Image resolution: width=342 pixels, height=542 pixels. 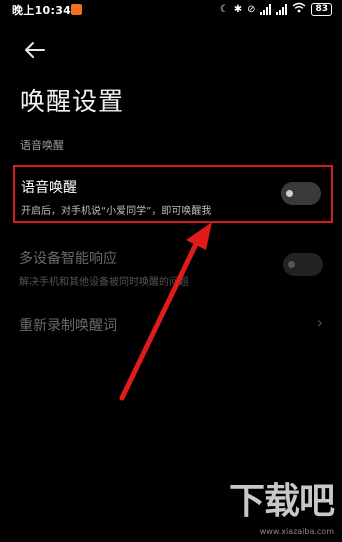 What do you see at coordinates (301, 193) in the screenshot?
I see `voice-wake-toggle` at bounding box center [301, 193].